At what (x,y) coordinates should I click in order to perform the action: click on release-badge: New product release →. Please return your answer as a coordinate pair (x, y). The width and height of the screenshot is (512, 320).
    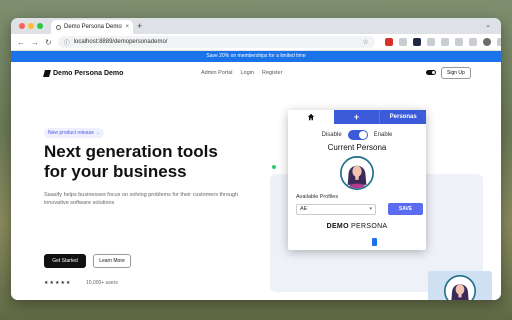
    Looking at the image, I should click on (74, 133).